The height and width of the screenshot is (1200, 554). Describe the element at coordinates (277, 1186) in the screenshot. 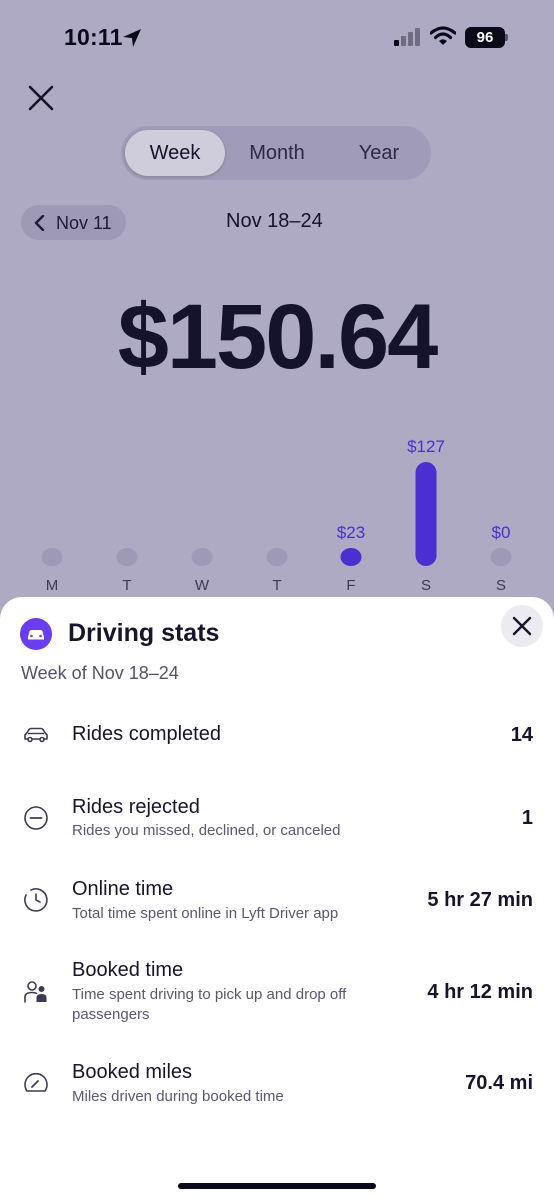

I see `home-indicator` at that location.